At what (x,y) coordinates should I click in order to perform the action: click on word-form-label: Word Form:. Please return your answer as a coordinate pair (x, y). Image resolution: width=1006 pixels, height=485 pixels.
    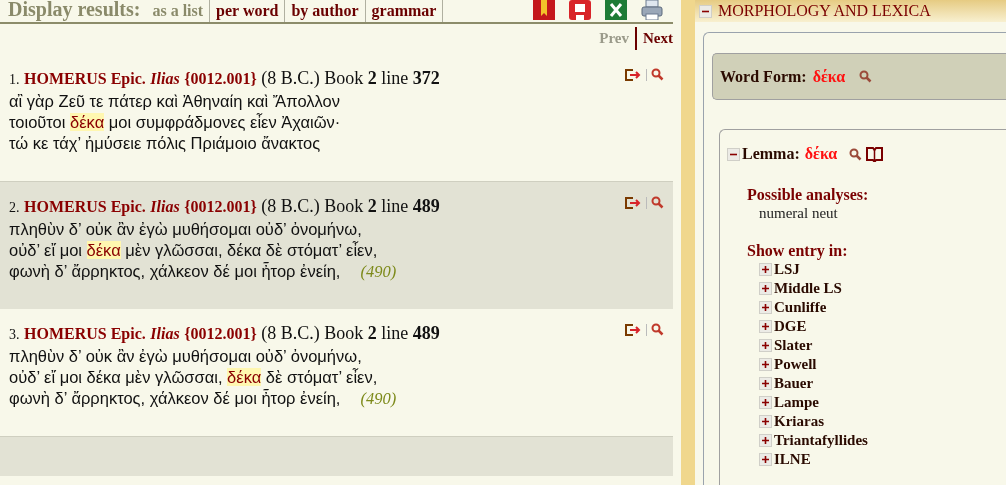
    Looking at the image, I should click on (763, 76).